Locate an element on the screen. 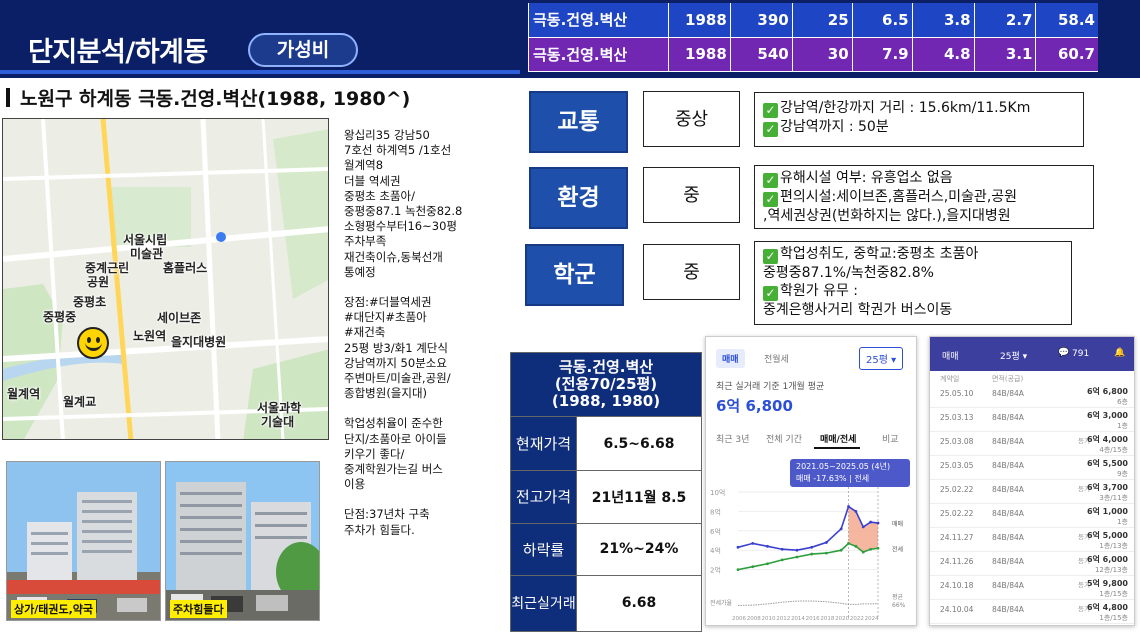 This screenshot has width=1140, height=641. txn-floor: 3층/11층 is located at coordinates (1113, 498).